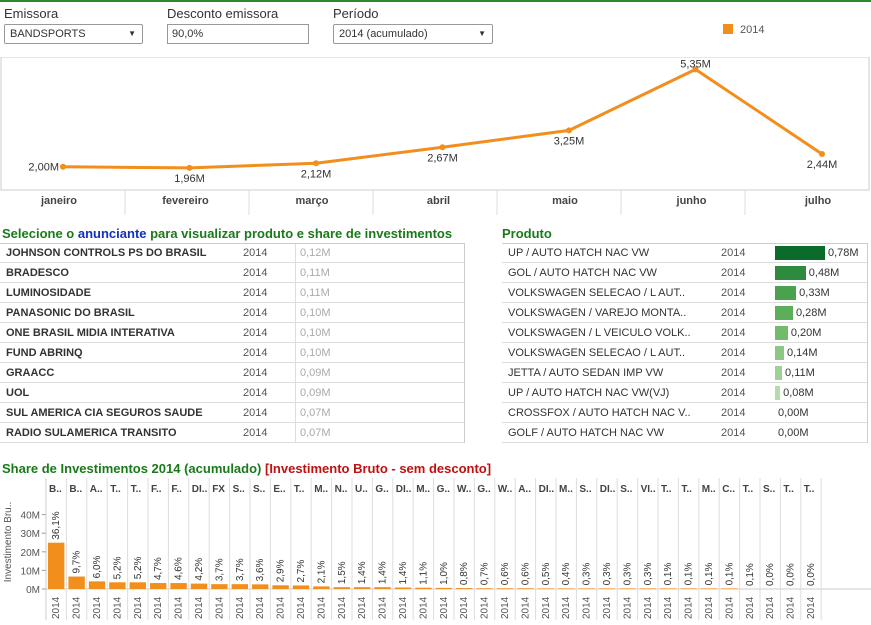 The height and width of the screenshot is (625, 871). Describe the element at coordinates (648, 489) in the screenshot. I see `share-category-label: VI..` at that location.